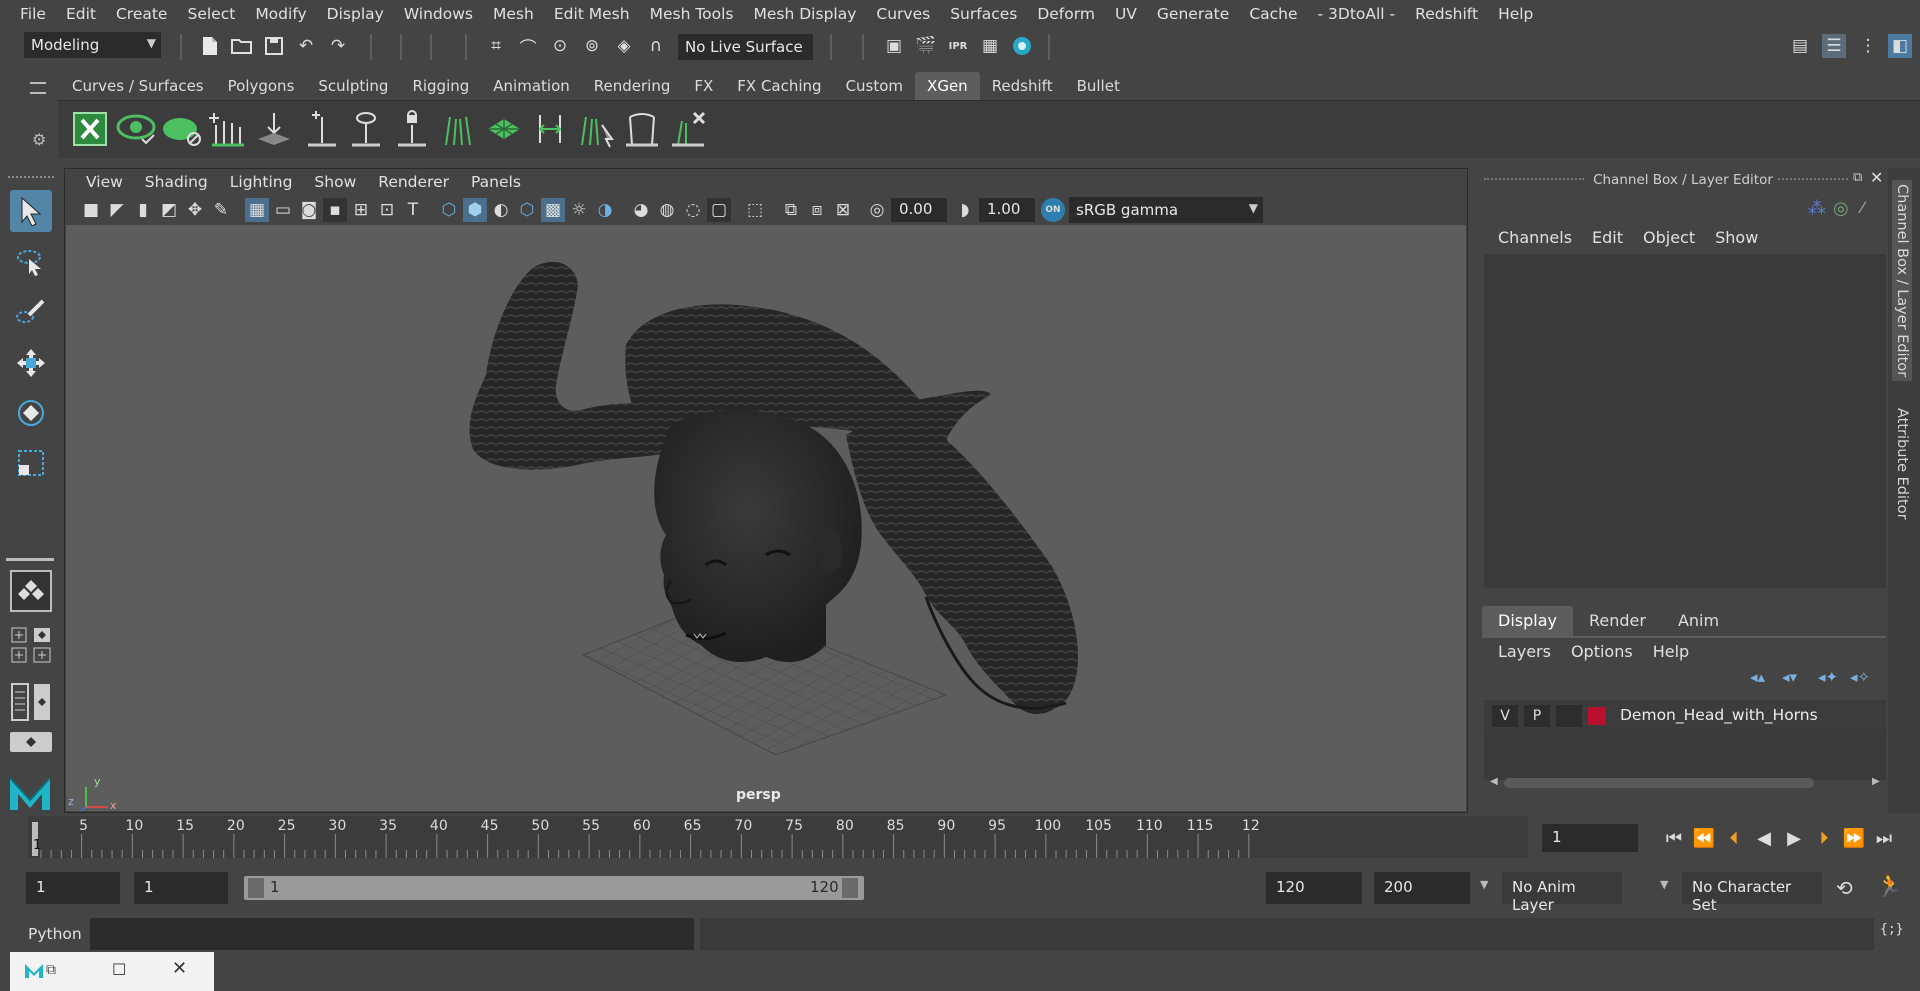  Describe the element at coordinates (117, 210) in the screenshot. I see `camera-attributes-icon: ◤` at that location.